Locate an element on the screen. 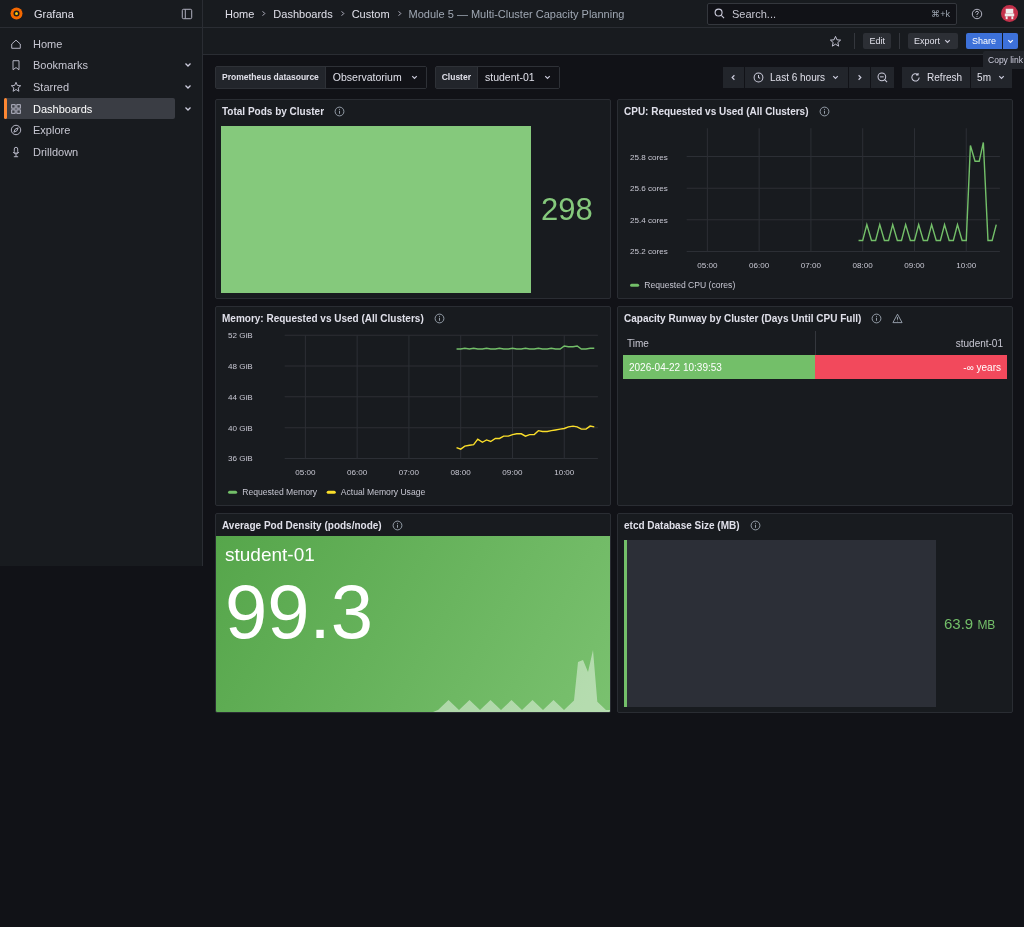 The height and width of the screenshot is (927, 1024). export-button: Export is located at coordinates (932, 41).